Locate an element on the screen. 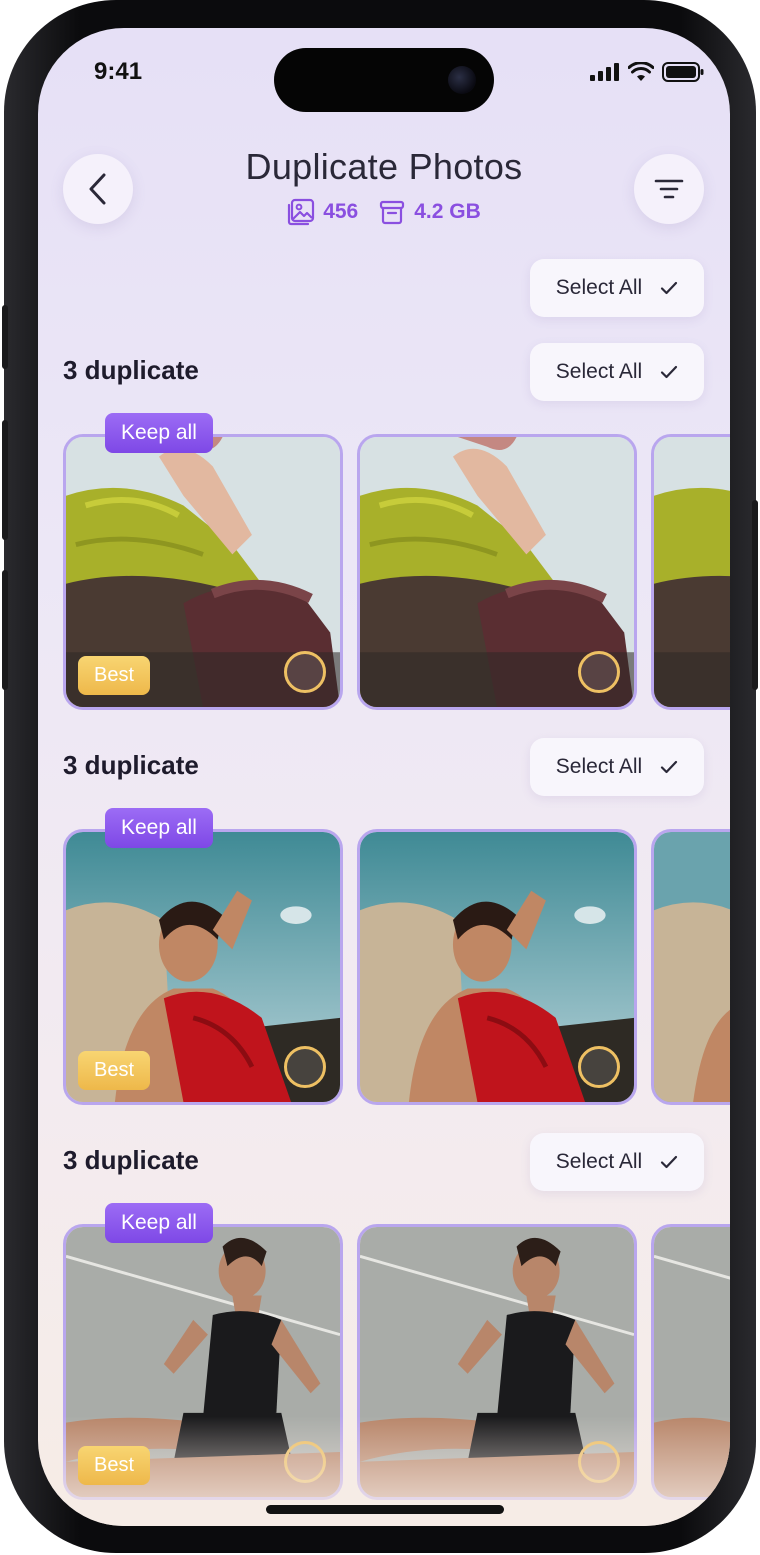  page-title: Duplicate Photos is located at coordinates (384, 166).